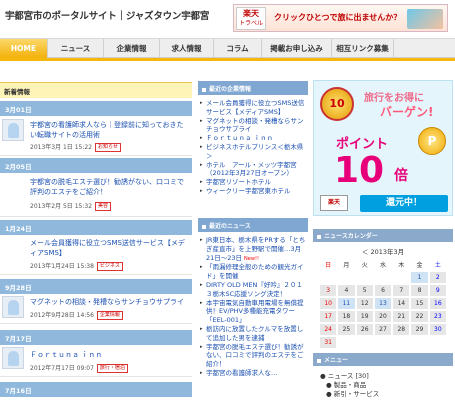 The width and height of the screenshot is (455, 400). I want to click on post-timestamp: 2013年3月 1日 15:22, so click(61, 147).